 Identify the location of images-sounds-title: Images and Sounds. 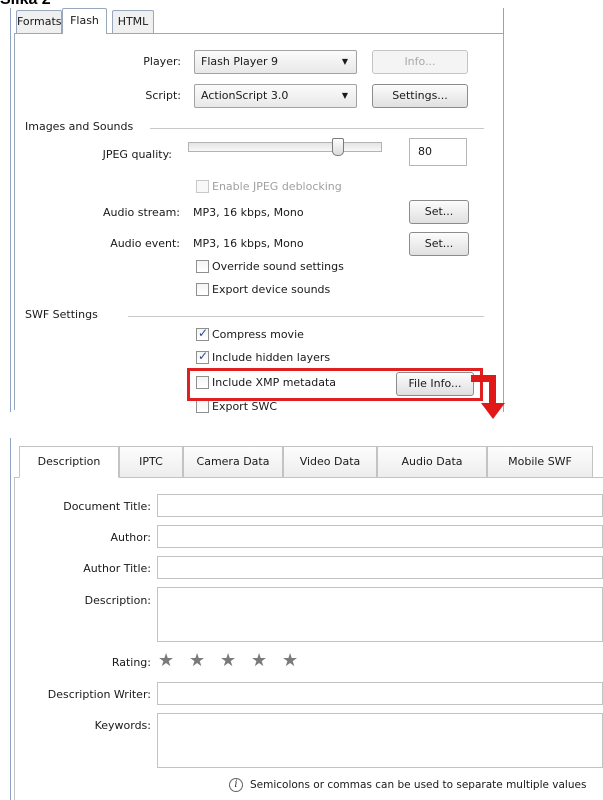
(81, 126).